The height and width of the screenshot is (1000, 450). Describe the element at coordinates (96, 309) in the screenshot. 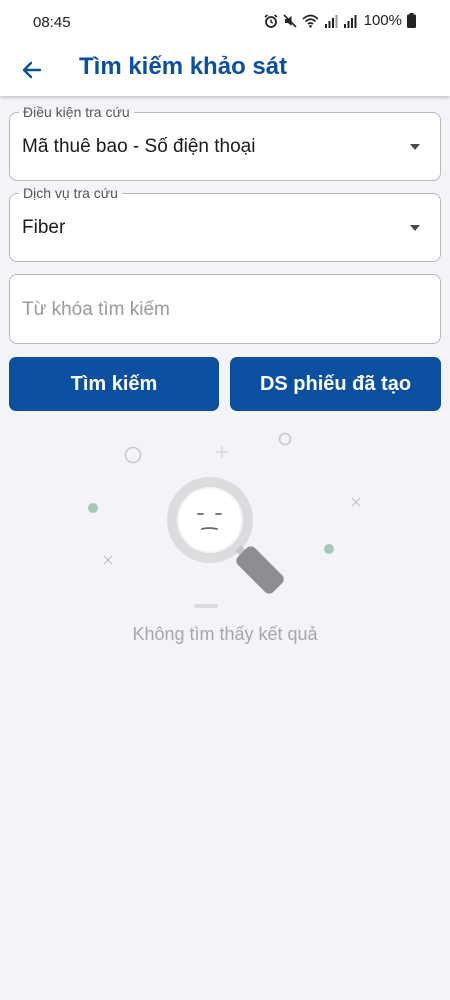

I see `keyword-placeholder: Từ khóa tìm kiếm` at that location.